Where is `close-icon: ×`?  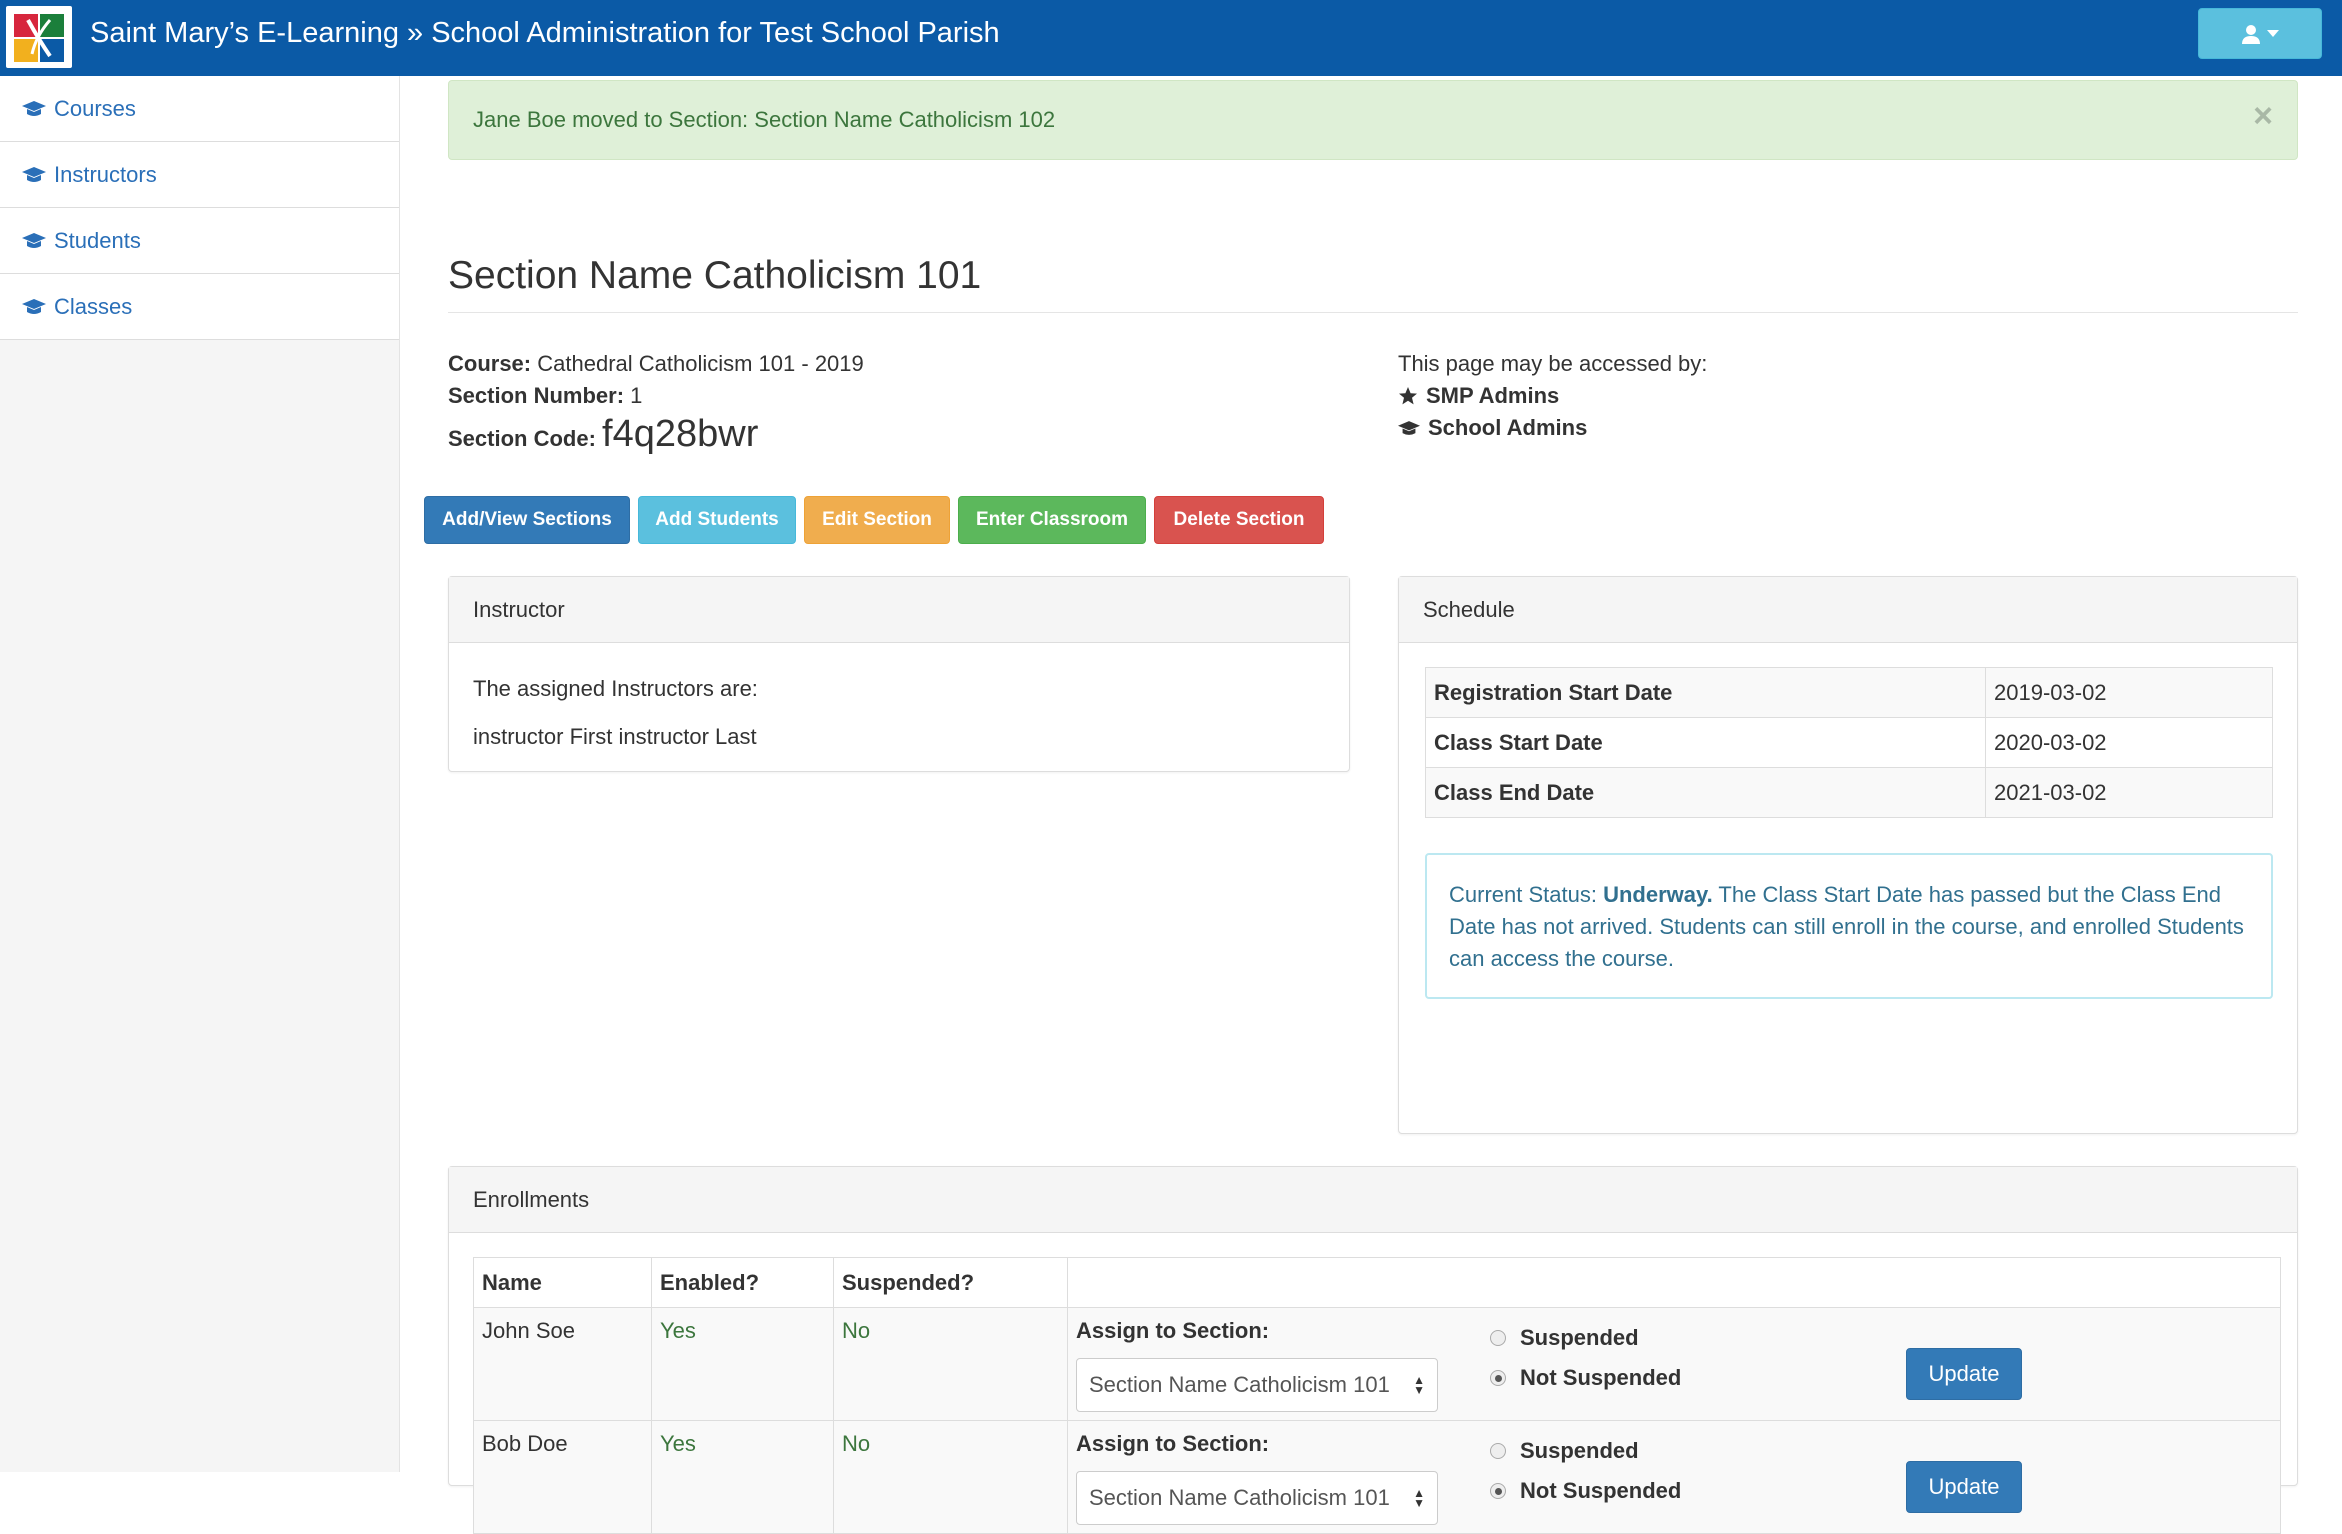
close-icon: × is located at coordinates (2263, 116).